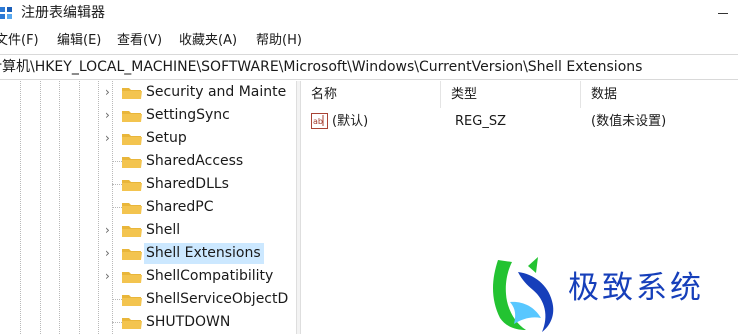 This screenshot has height=334, width=738. Describe the element at coordinates (279, 41) in the screenshot. I see `menu-help: 帮助(H)` at that location.